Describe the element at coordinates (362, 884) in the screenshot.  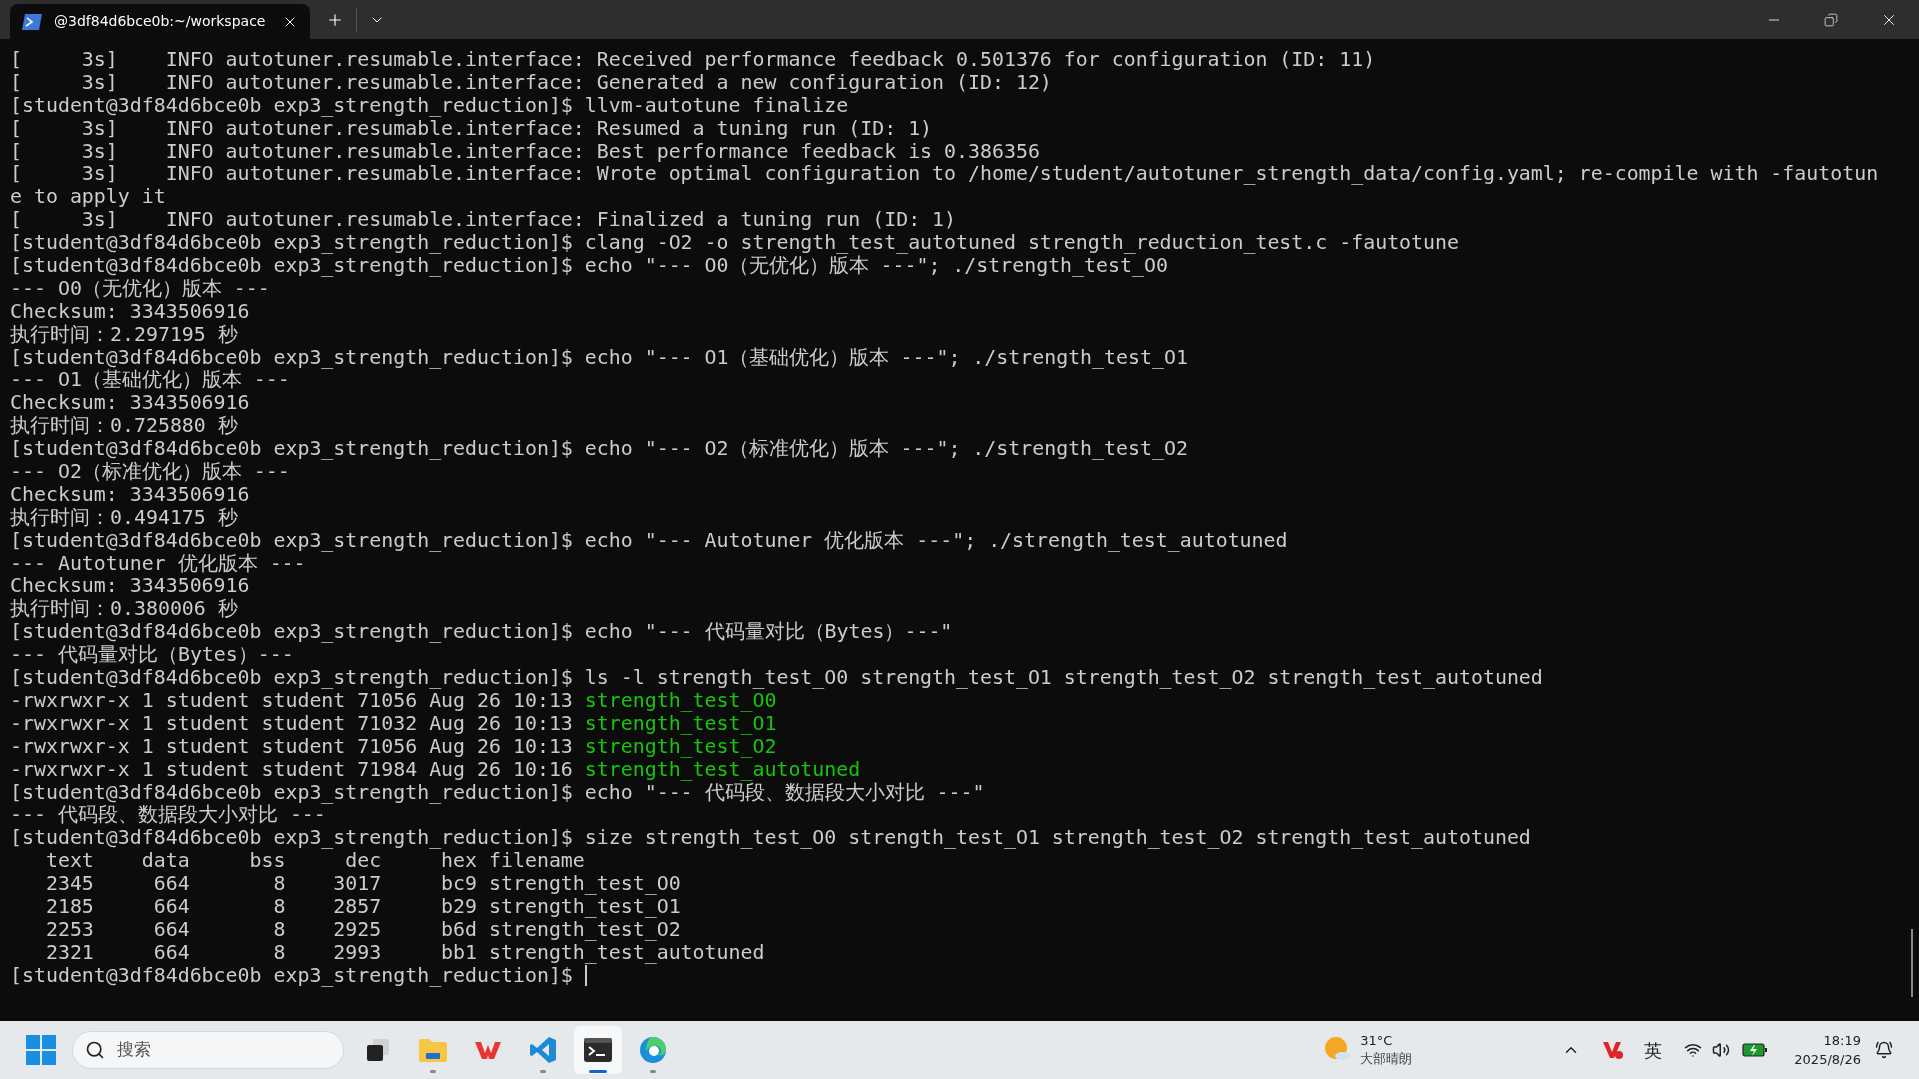
I see `terminal-line: 2345 664 8 3017 bc9 strength_test_O0` at that location.